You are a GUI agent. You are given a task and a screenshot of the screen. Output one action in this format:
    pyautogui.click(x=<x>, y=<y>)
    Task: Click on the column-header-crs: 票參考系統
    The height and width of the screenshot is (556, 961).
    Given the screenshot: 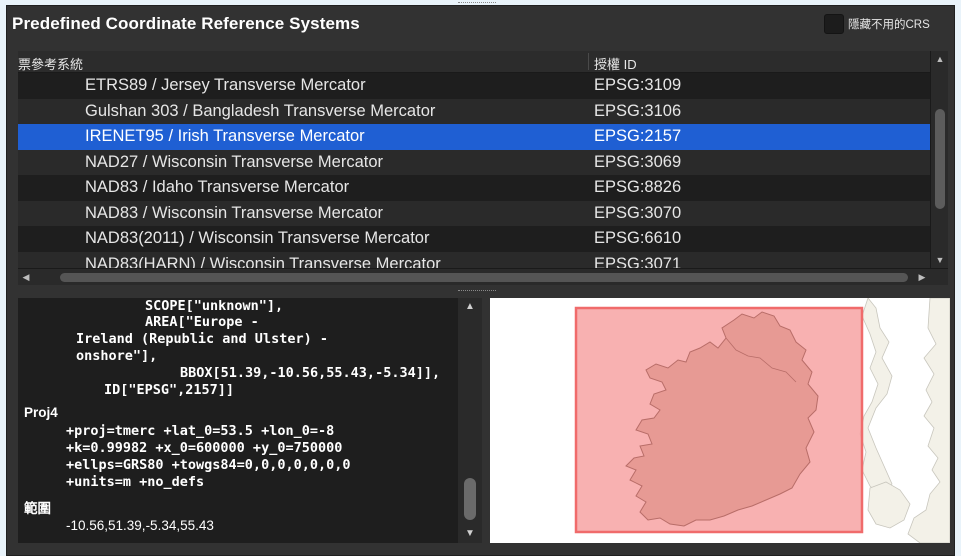 What is the action you would take?
    pyautogui.click(x=50, y=63)
    